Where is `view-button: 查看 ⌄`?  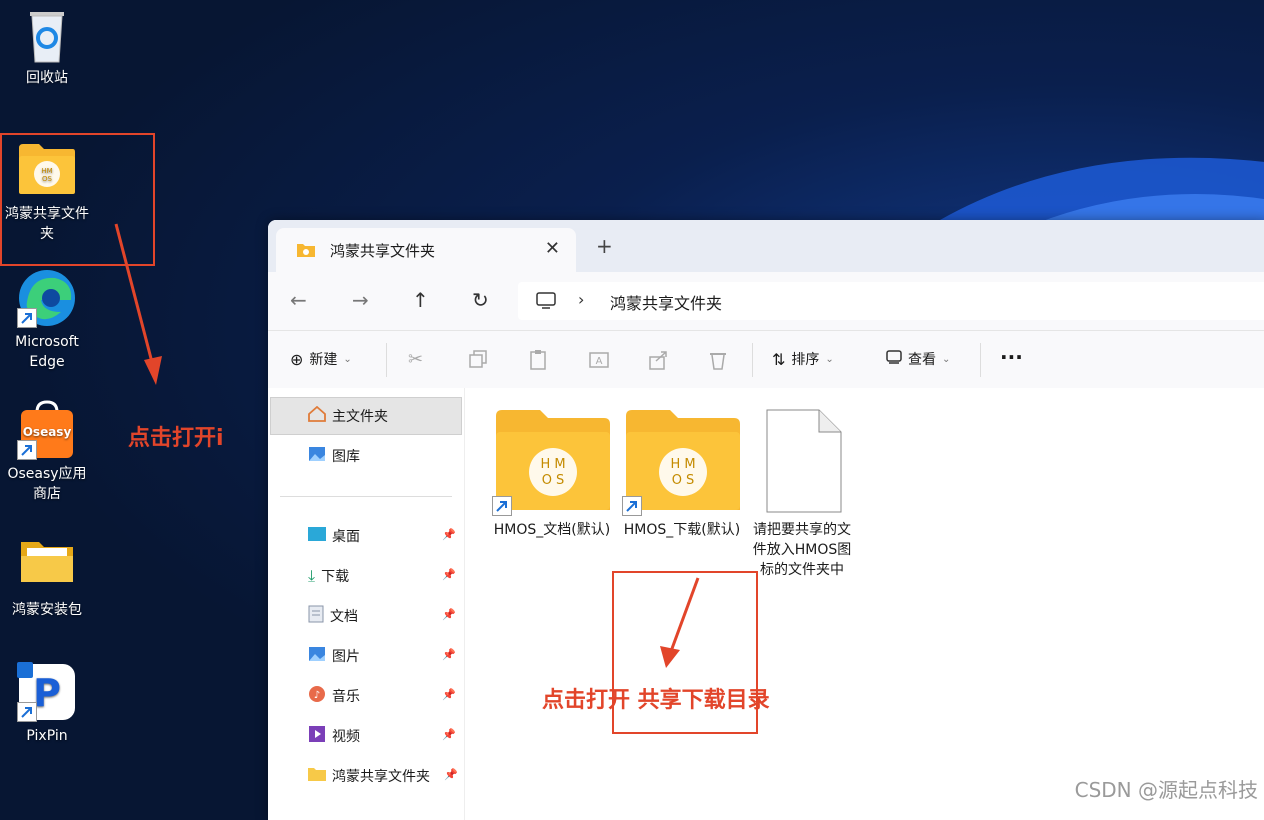
view-button: 查看 ⌄ is located at coordinates (918, 359).